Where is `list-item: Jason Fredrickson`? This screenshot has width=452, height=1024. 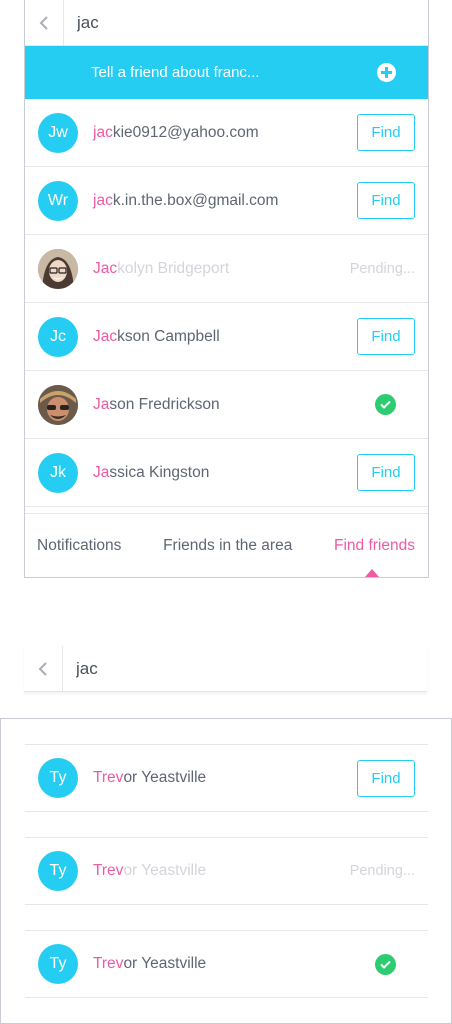 list-item: Jason Fredrickson is located at coordinates (226, 405).